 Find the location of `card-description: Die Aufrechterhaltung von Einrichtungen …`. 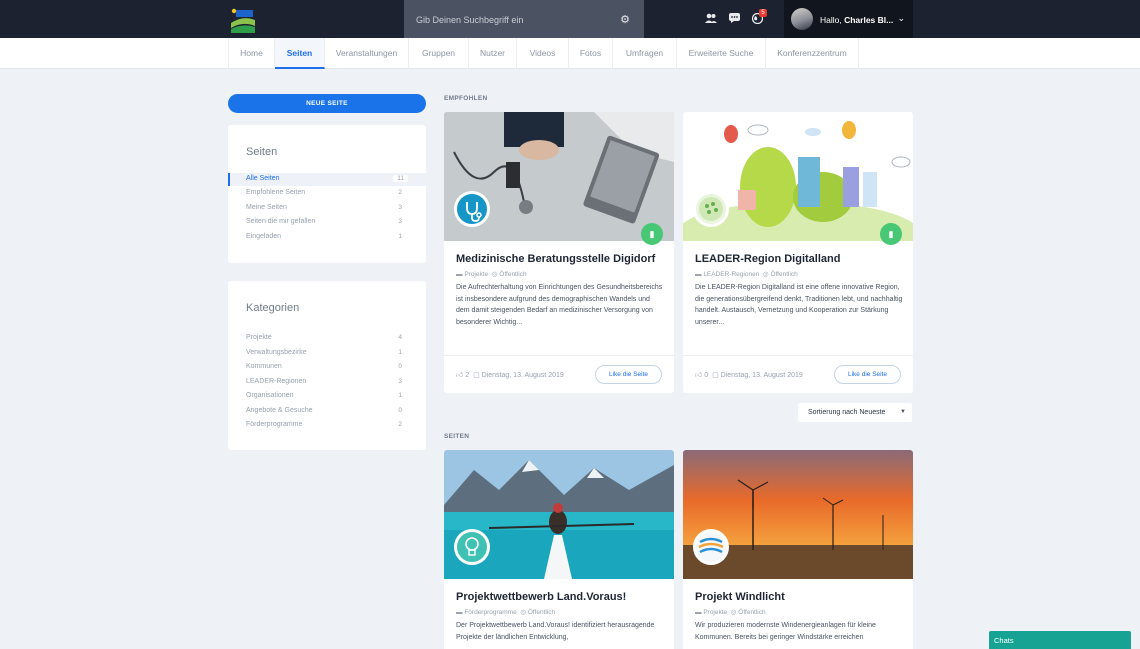

card-description: Die Aufrechterhaltung von Einrichtungen … is located at coordinates (559, 305).